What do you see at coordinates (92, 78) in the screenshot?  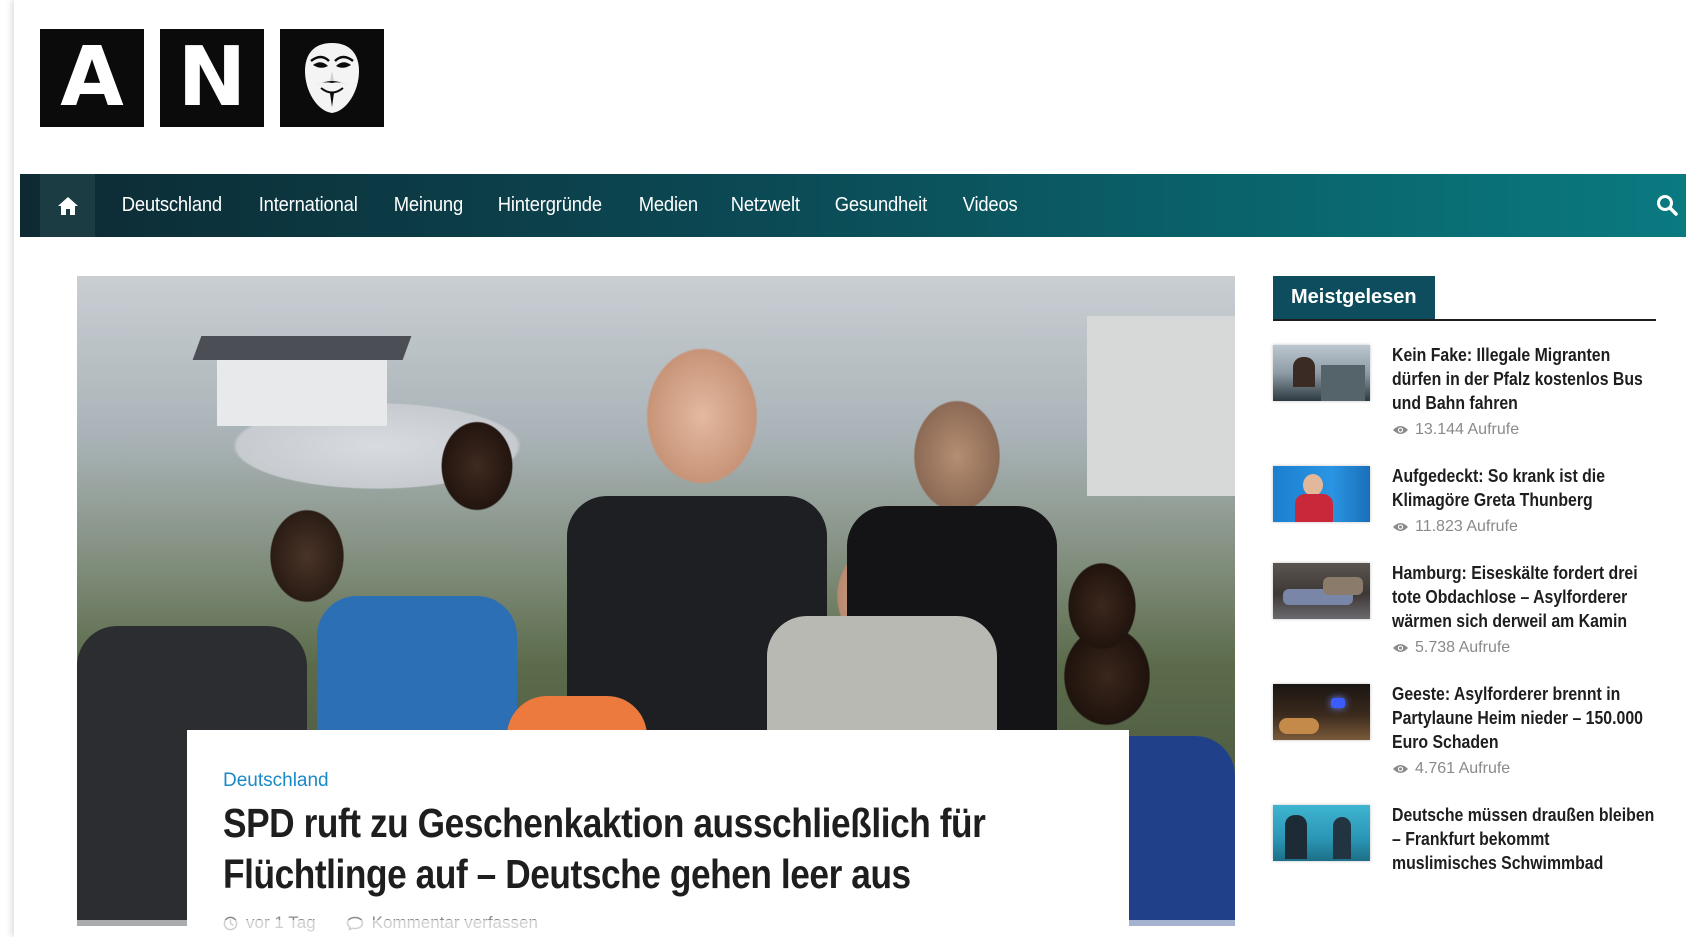 I see `logo-letter-a: A` at bounding box center [92, 78].